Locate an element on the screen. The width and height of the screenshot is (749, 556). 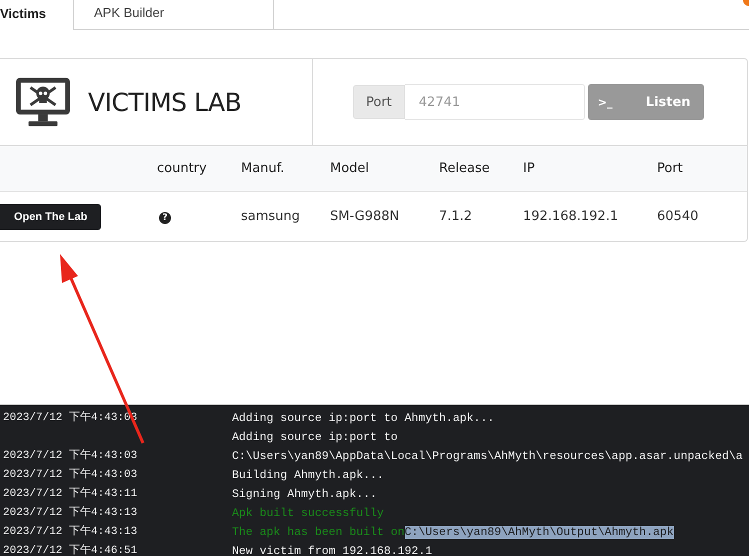
question-icon: ? is located at coordinates (165, 218).